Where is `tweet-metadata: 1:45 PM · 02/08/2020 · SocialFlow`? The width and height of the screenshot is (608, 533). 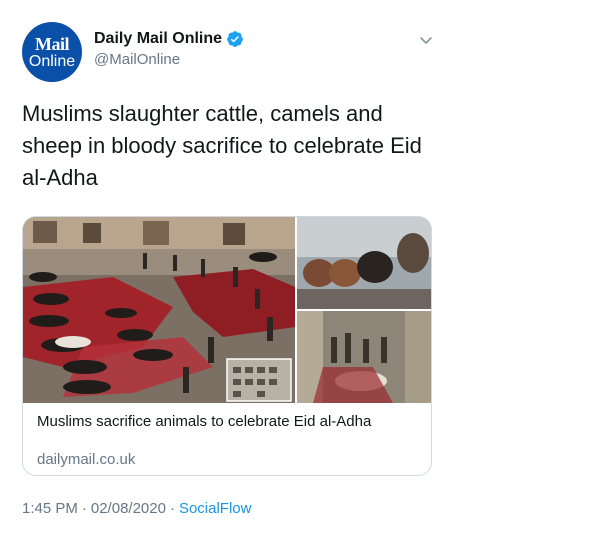 tweet-metadata: 1:45 PM · 02/08/2020 · SocialFlow is located at coordinates (136, 508).